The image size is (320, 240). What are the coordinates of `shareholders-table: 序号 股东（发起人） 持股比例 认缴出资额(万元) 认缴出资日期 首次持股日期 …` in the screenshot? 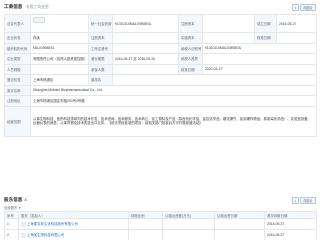 It's located at (160, 225).